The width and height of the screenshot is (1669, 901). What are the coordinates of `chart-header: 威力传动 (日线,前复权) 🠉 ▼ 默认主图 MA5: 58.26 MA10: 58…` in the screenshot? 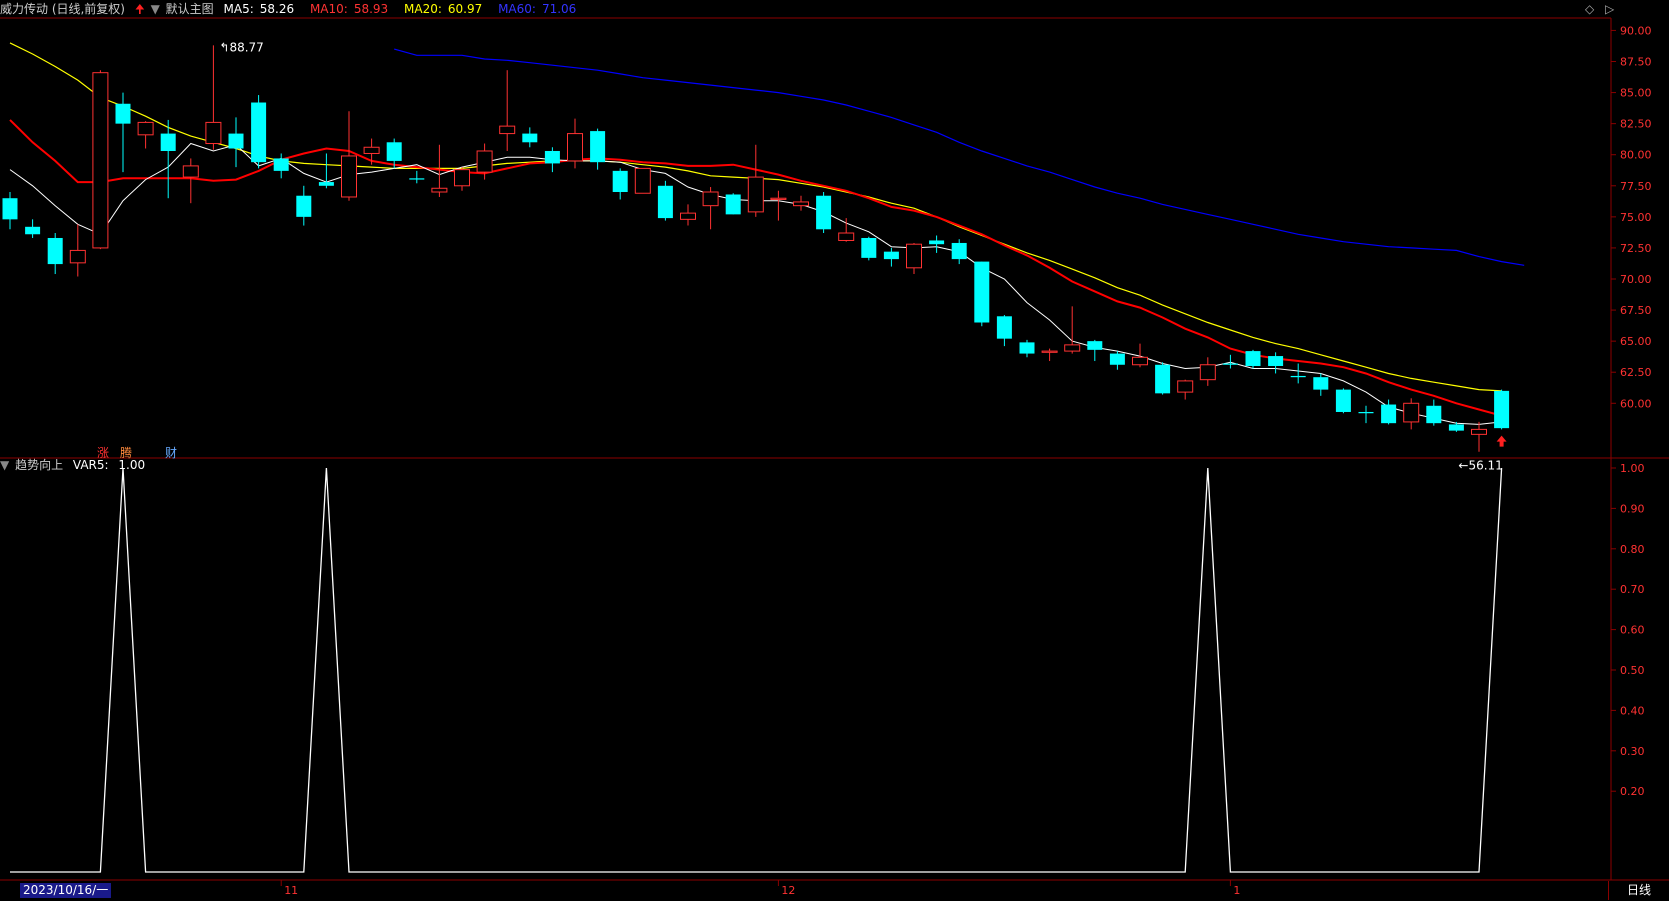 It's located at (294, 9).